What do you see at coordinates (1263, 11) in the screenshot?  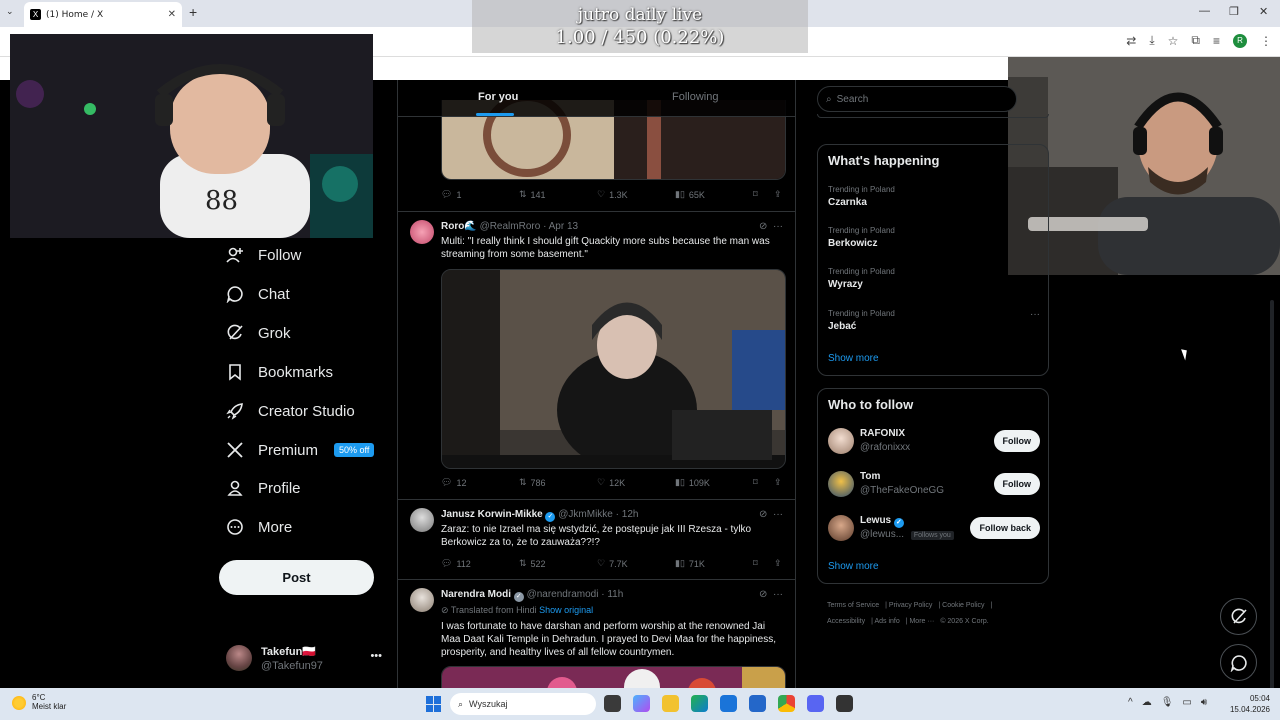 I see `close-window-icon: ✕` at bounding box center [1263, 11].